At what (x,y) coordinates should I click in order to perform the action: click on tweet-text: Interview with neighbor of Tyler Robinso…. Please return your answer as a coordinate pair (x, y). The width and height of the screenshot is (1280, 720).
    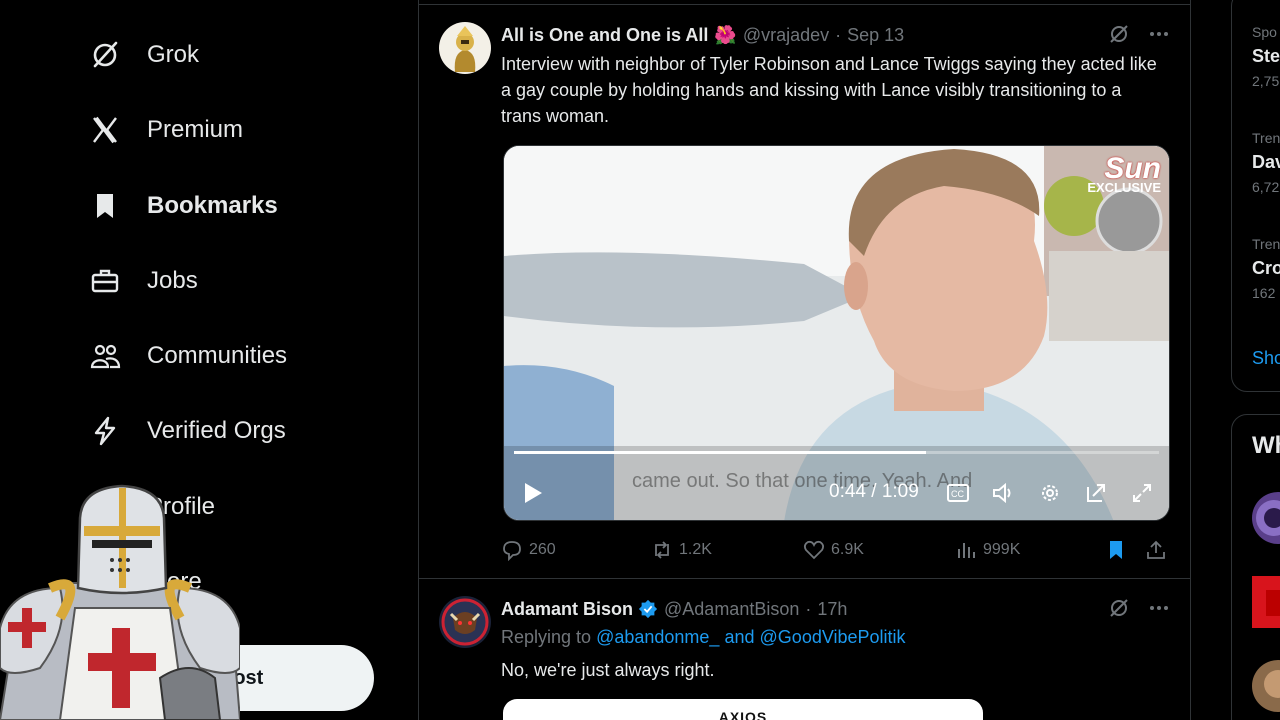
    Looking at the image, I should click on (829, 90).